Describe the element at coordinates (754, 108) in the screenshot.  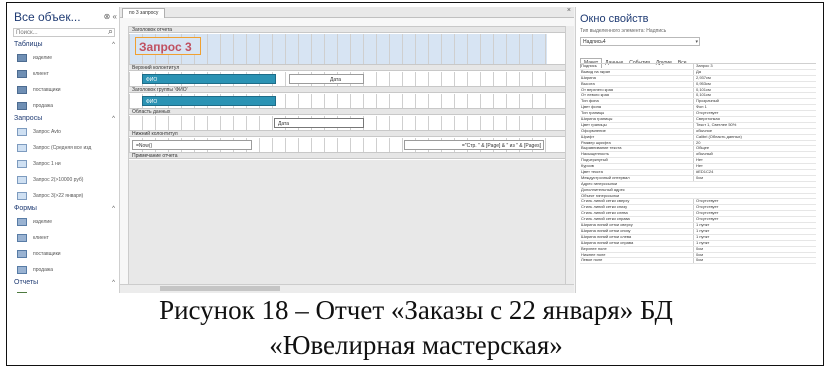
I see `property-value: Фон 1` at that location.